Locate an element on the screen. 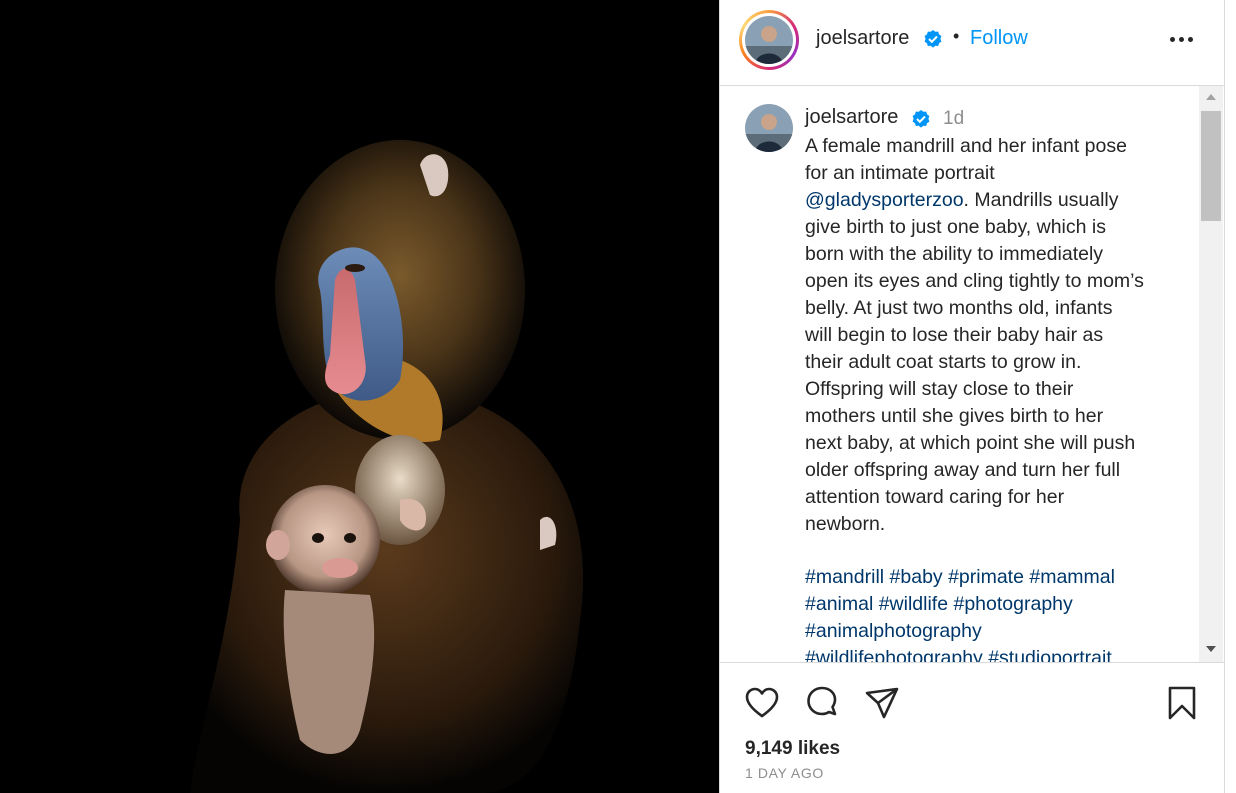  caption-line: for an intimate portrait is located at coordinates (900, 173).